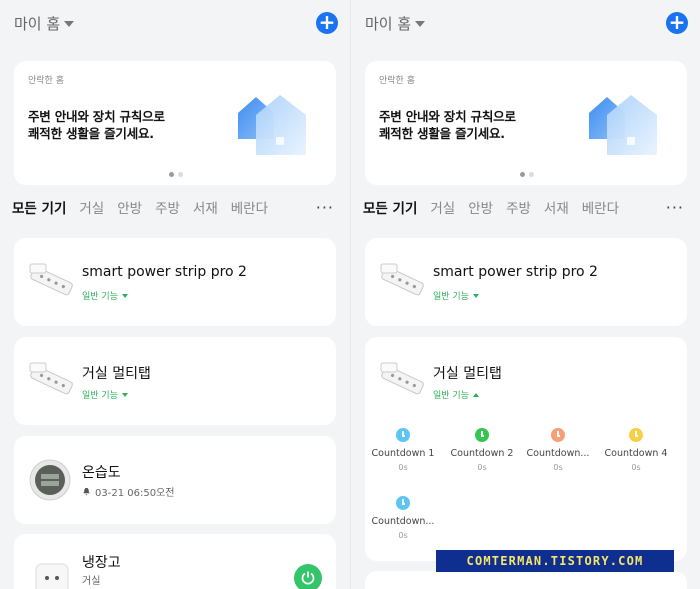 This screenshot has height=589, width=700. Describe the element at coordinates (91, 581) in the screenshot. I see `device-room: 거실` at that location.